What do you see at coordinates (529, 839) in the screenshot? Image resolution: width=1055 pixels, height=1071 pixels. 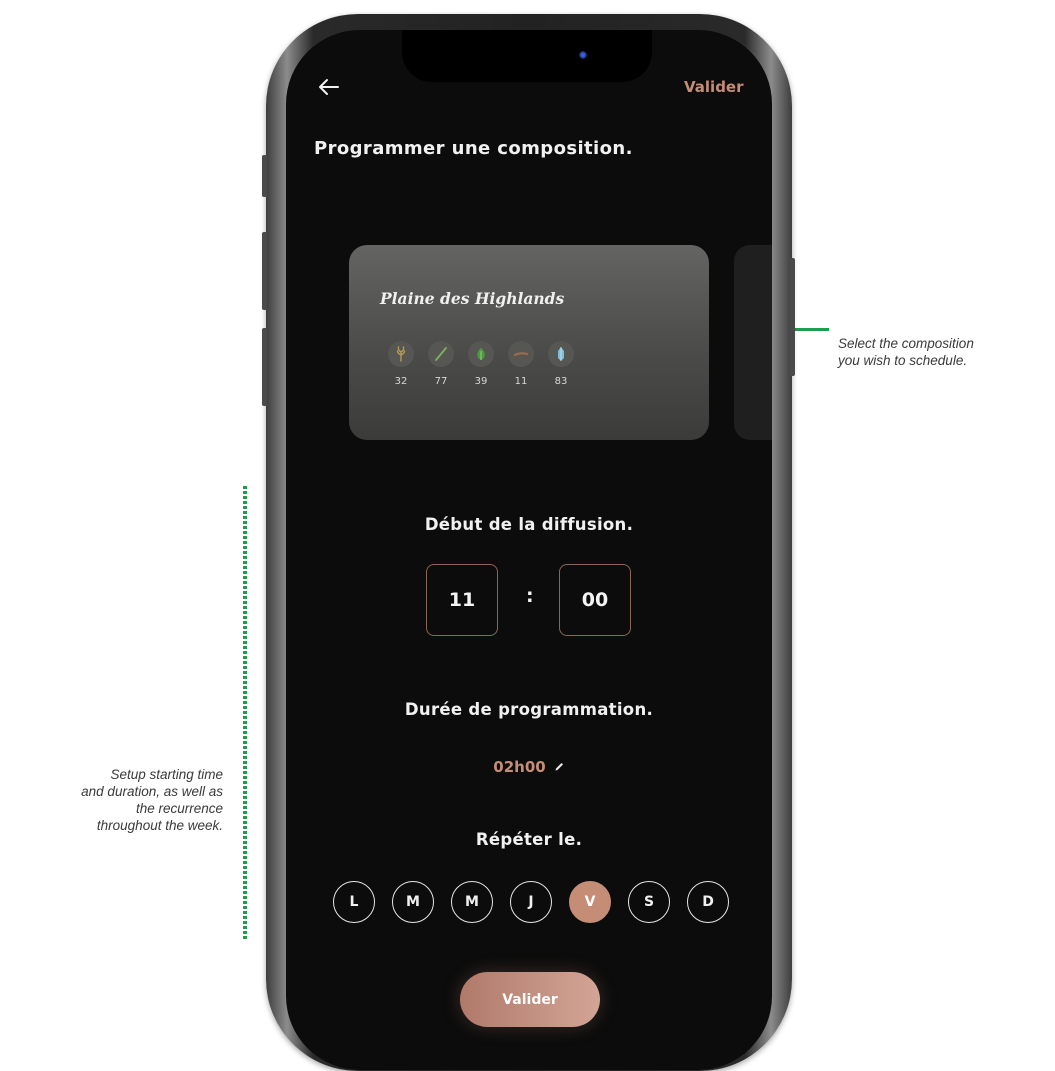 I see `repeat-label: Répéter le.` at bounding box center [529, 839].